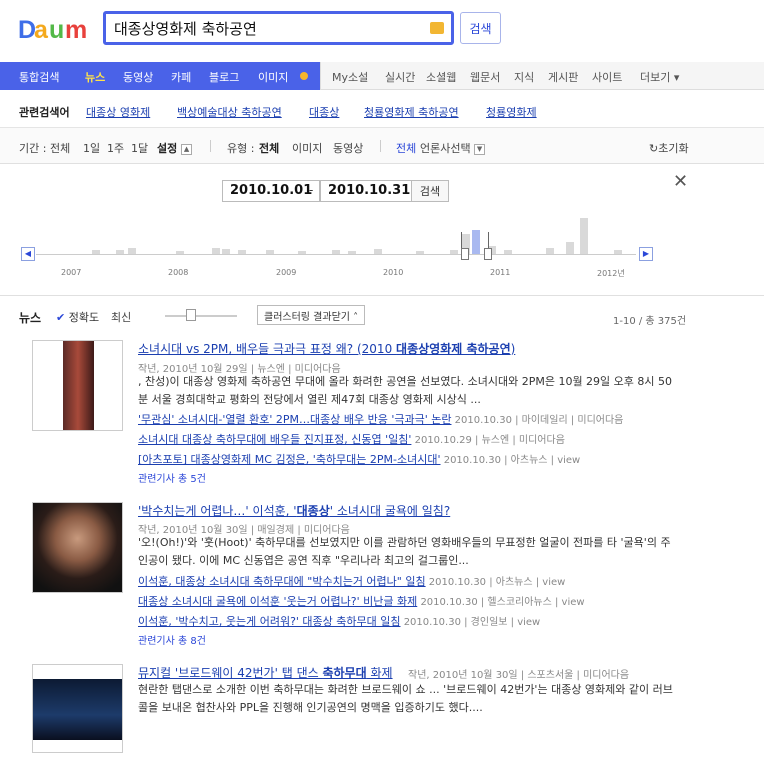 This screenshot has height=763, width=764. I want to click on year-label: 2007, so click(71, 272).